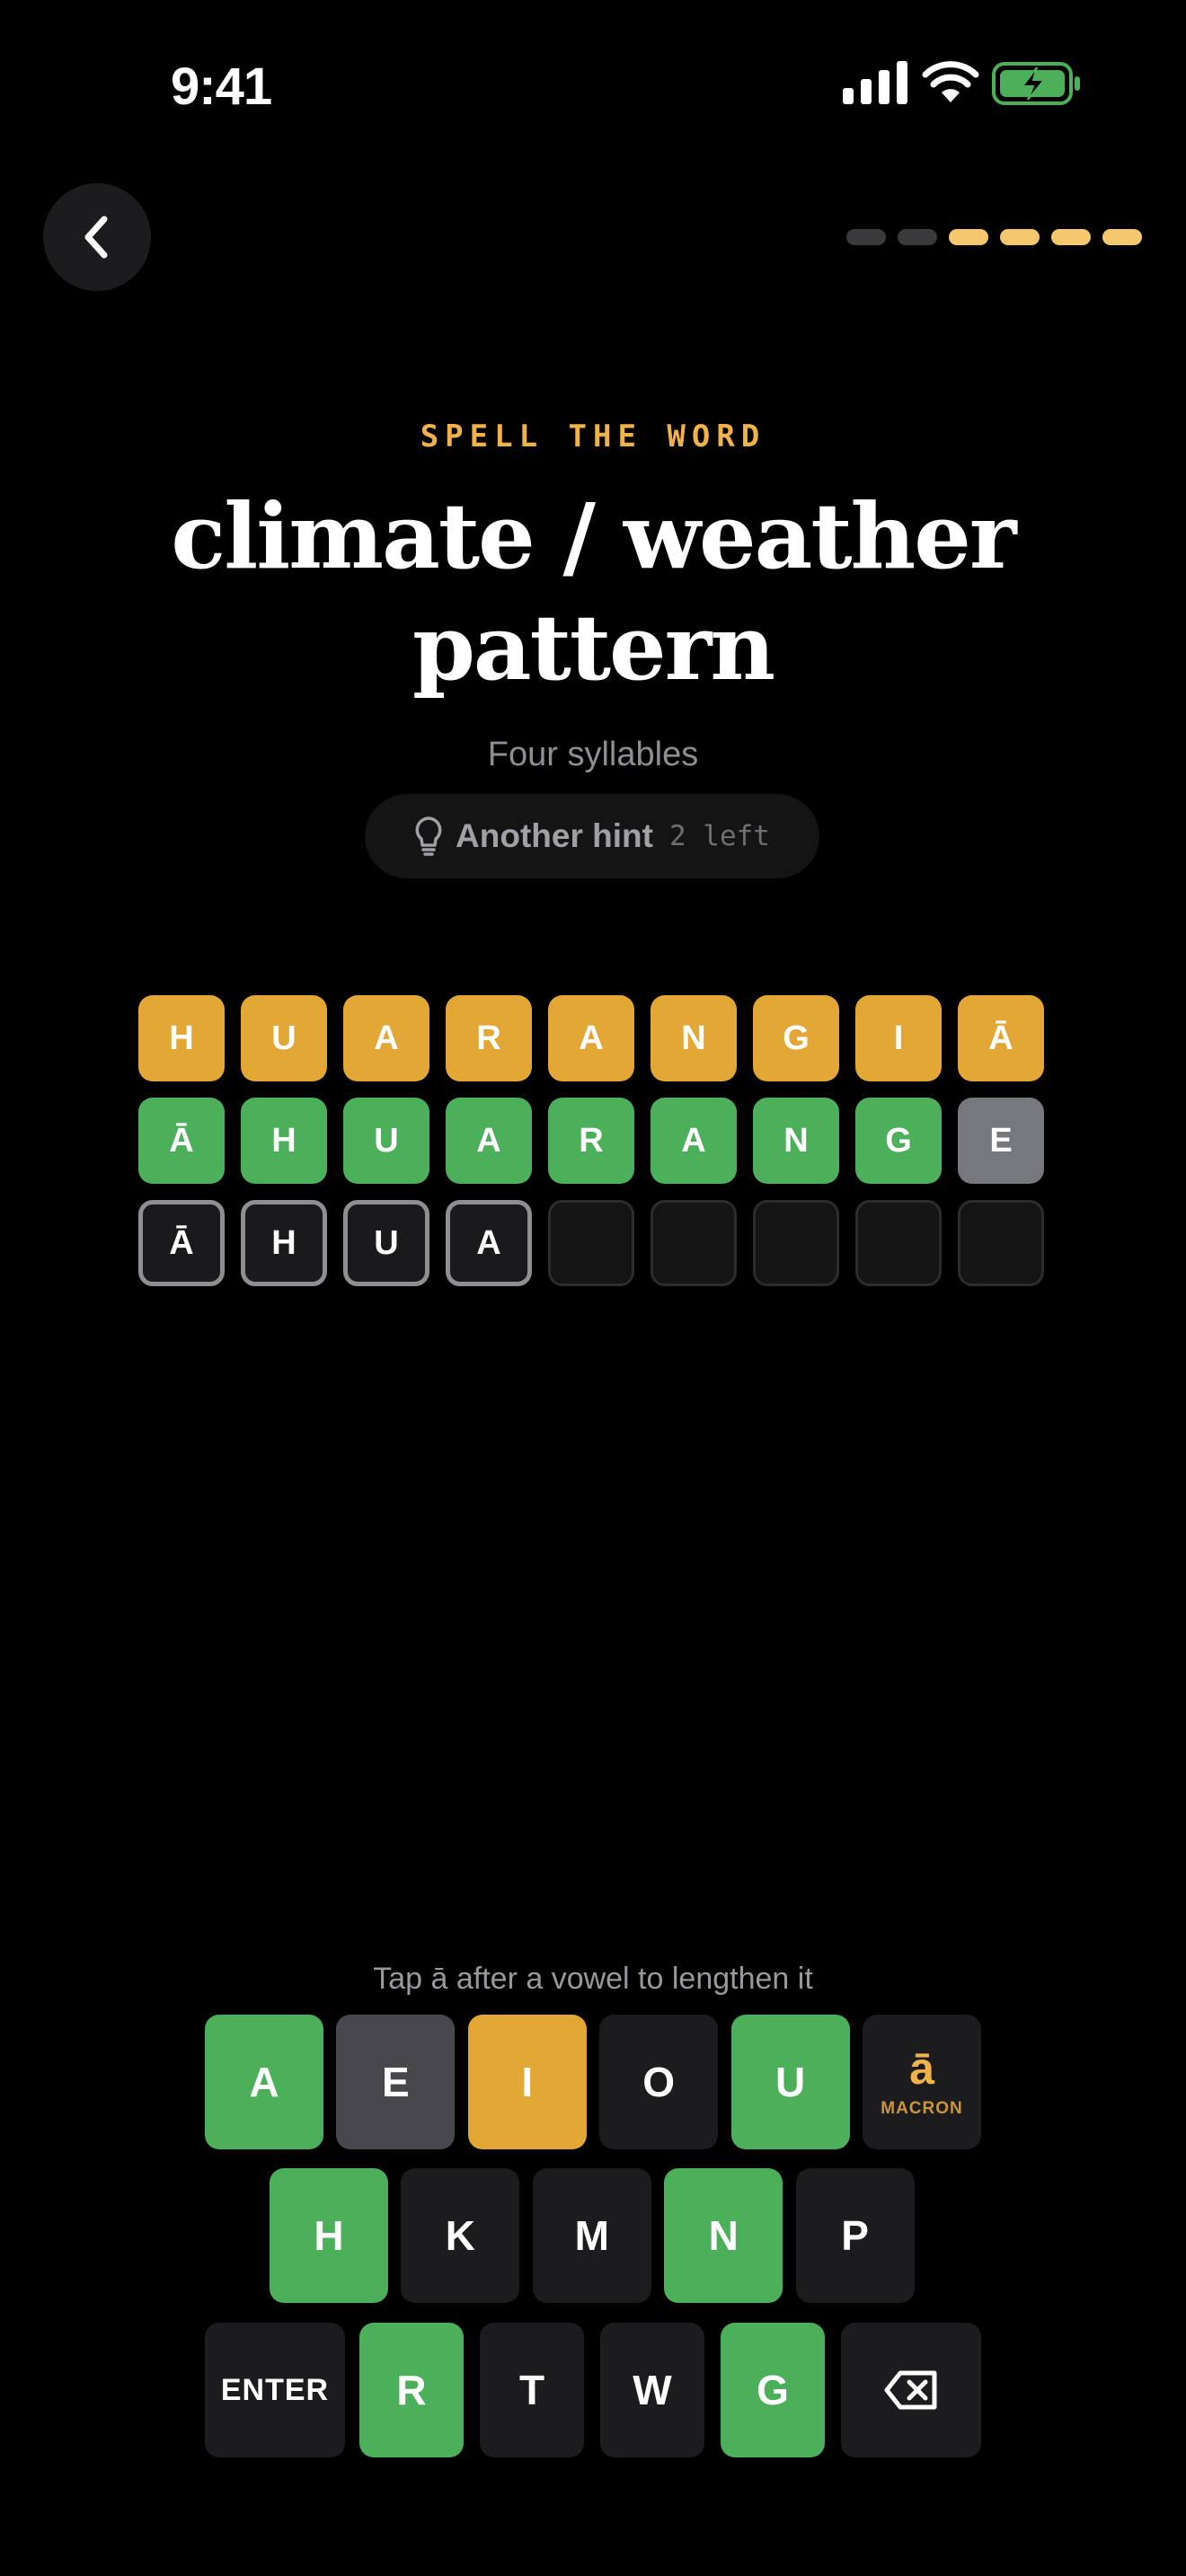 This screenshot has width=1186, height=2576. Describe the element at coordinates (593, 436) in the screenshot. I see `prompt-eyebrow: SPELL THE WORD` at that location.